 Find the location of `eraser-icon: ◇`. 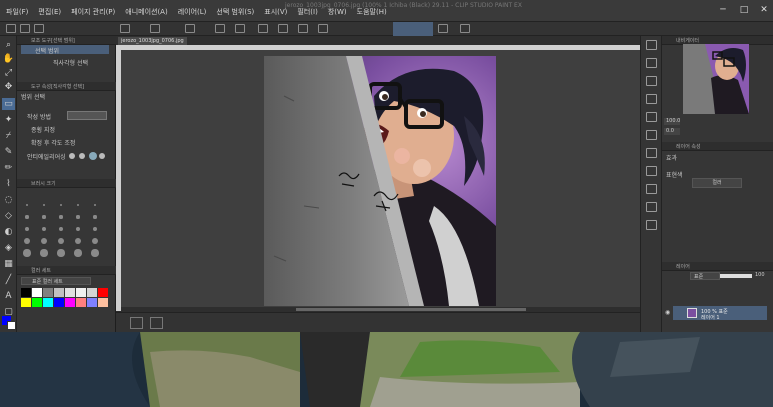

eraser-icon: ◇ is located at coordinates (8, 216).